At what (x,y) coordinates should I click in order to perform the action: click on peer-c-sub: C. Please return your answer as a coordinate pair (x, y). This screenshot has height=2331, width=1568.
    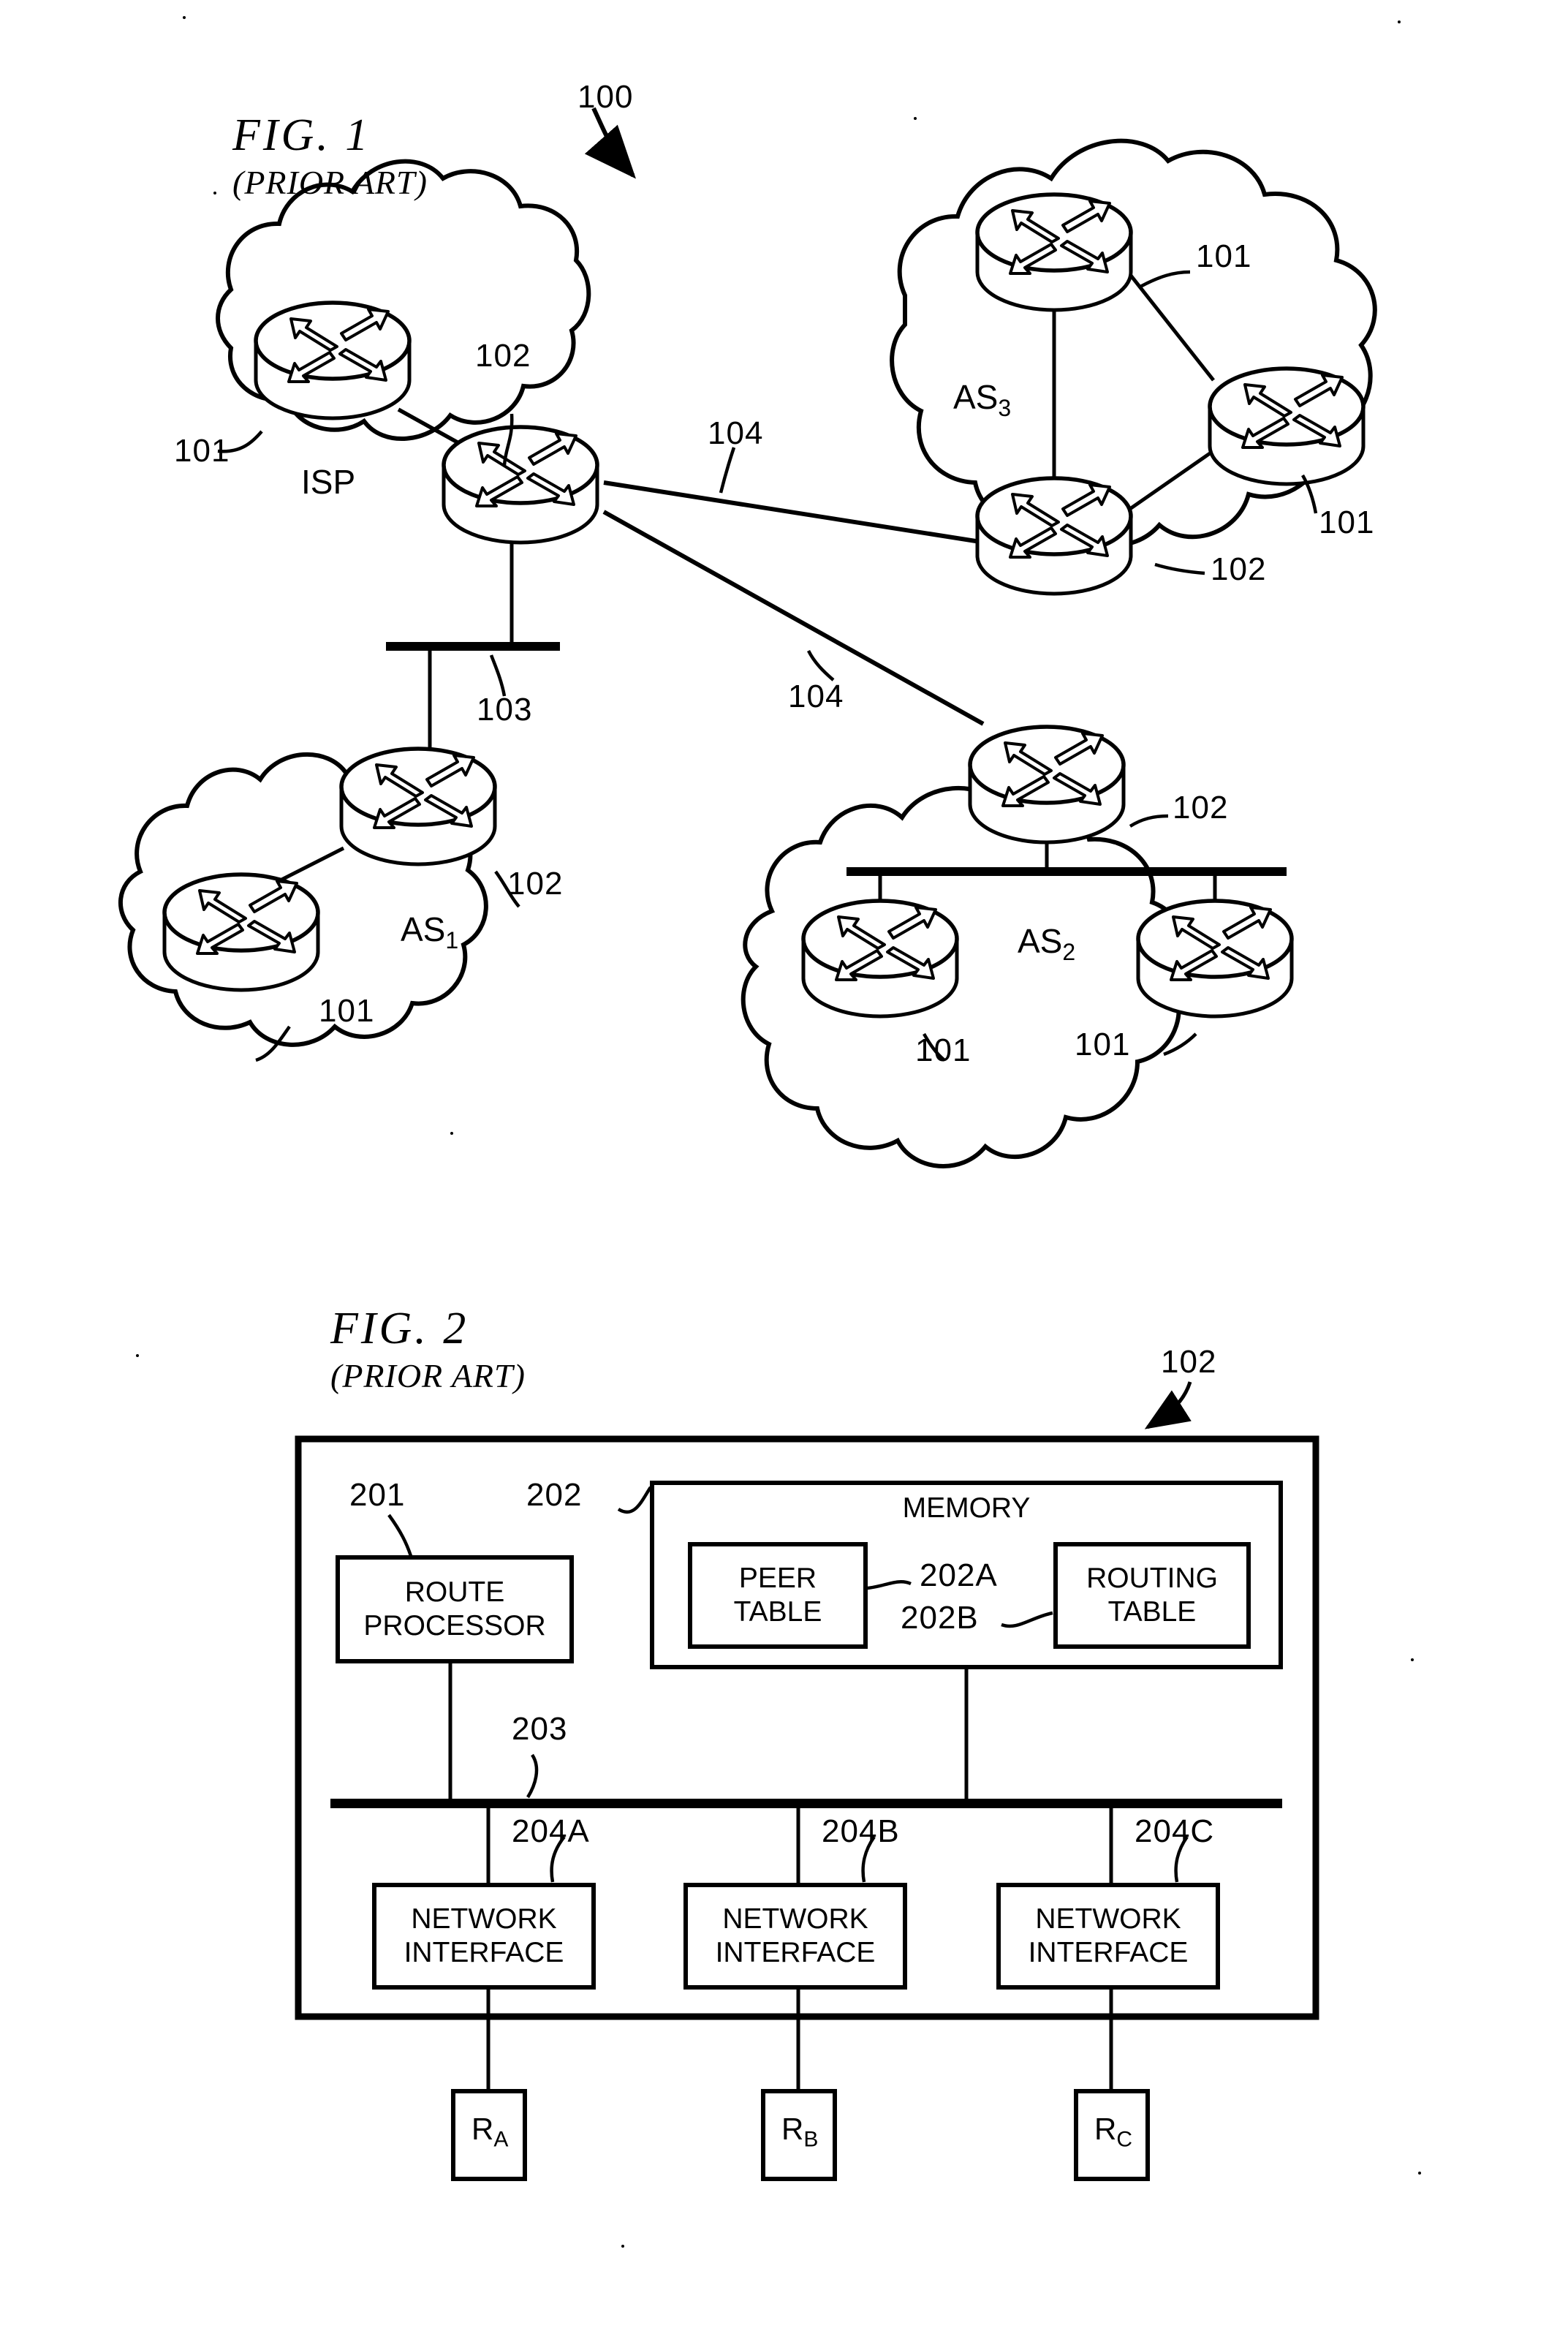
    Looking at the image, I should click on (1125, 2140).